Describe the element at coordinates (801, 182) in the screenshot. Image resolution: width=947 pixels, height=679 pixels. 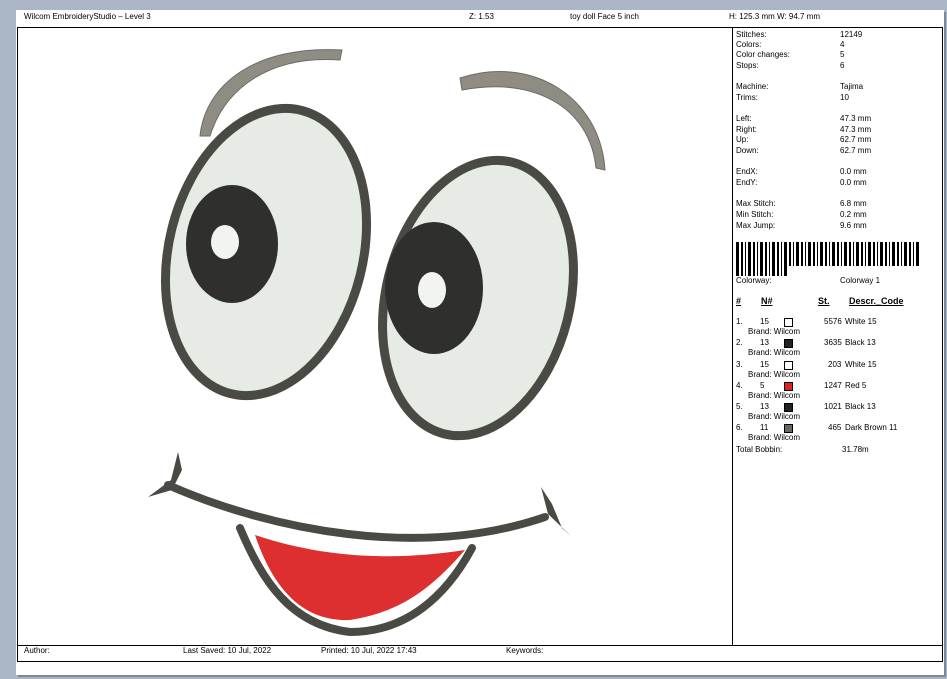
I see `stat-endy: EndY: 0.0 mm` at that location.